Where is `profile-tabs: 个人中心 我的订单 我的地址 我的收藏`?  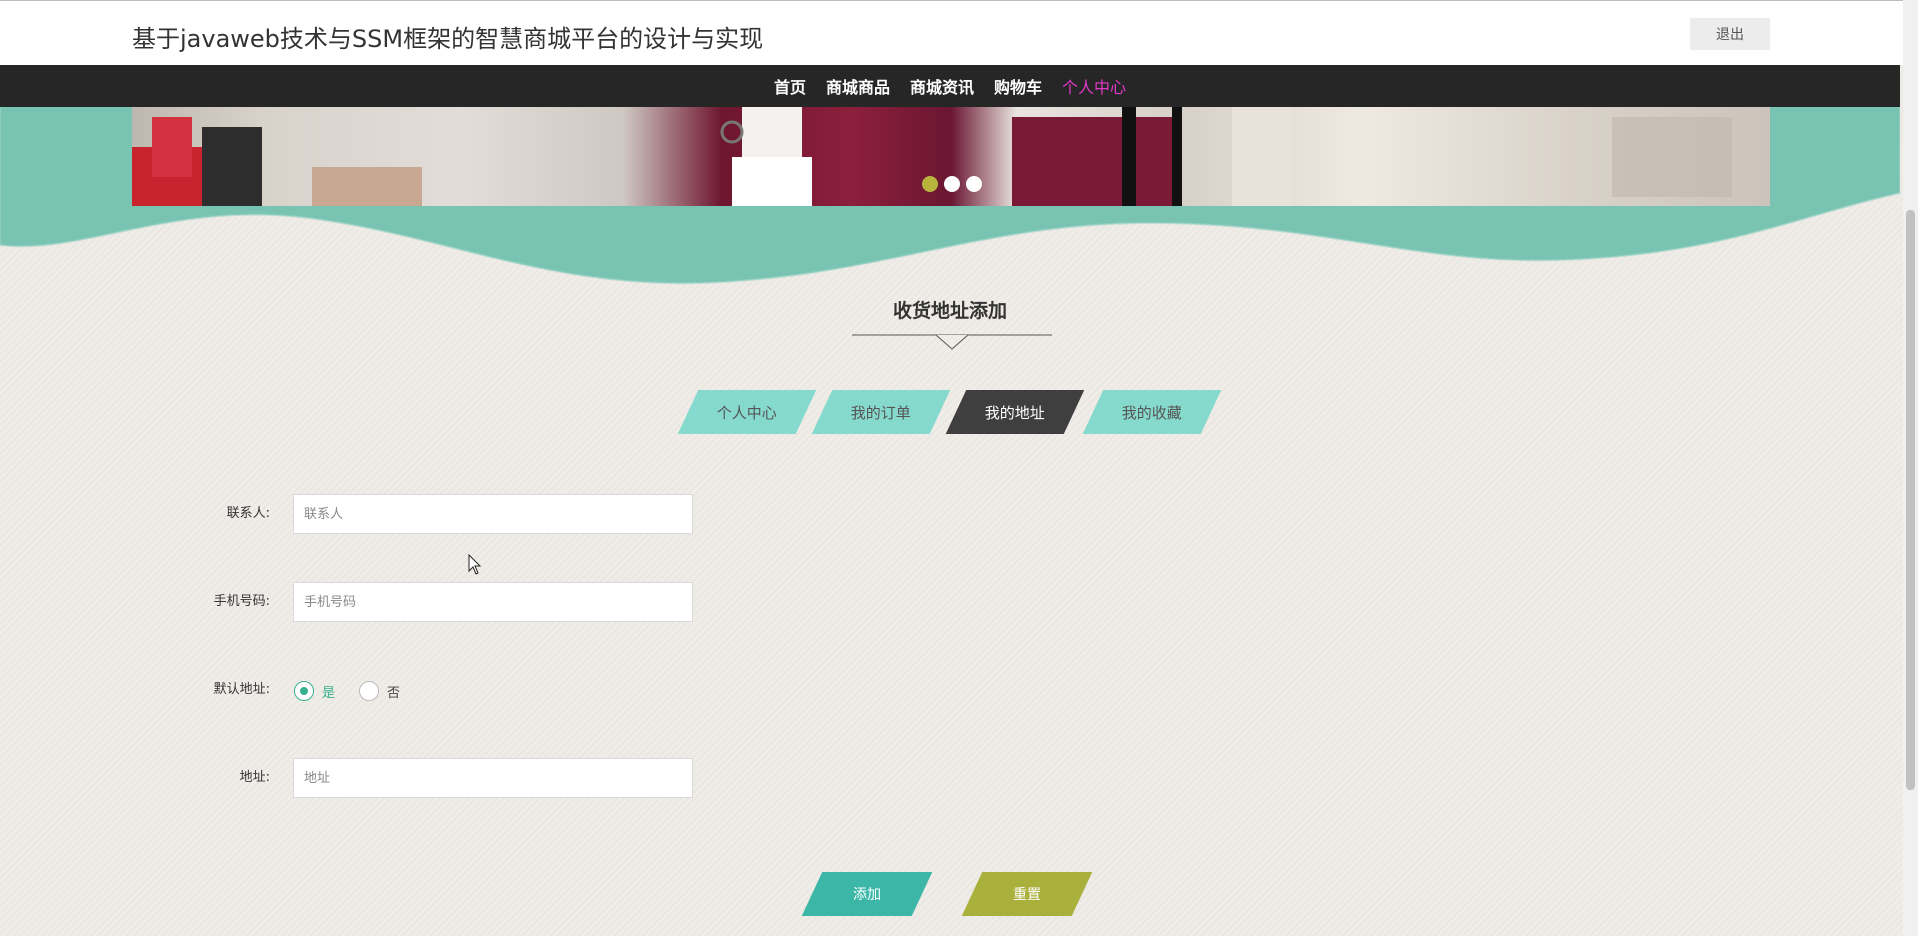 profile-tabs: 个人中心 我的订单 我的地址 我的收藏 is located at coordinates (950, 412).